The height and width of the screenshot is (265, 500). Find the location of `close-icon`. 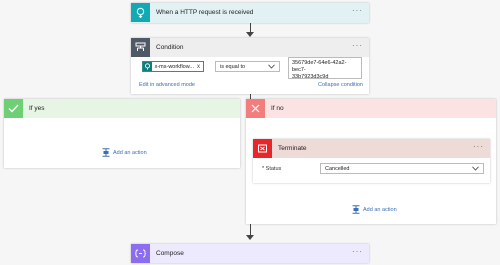

close-icon is located at coordinates (255, 108).